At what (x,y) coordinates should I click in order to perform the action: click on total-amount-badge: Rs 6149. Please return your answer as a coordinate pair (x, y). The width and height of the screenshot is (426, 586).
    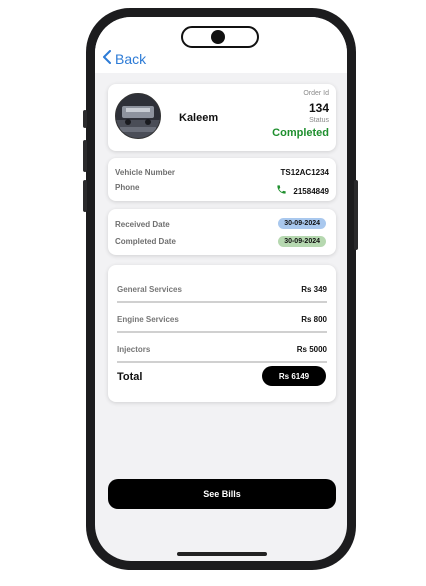
    Looking at the image, I should click on (294, 376).